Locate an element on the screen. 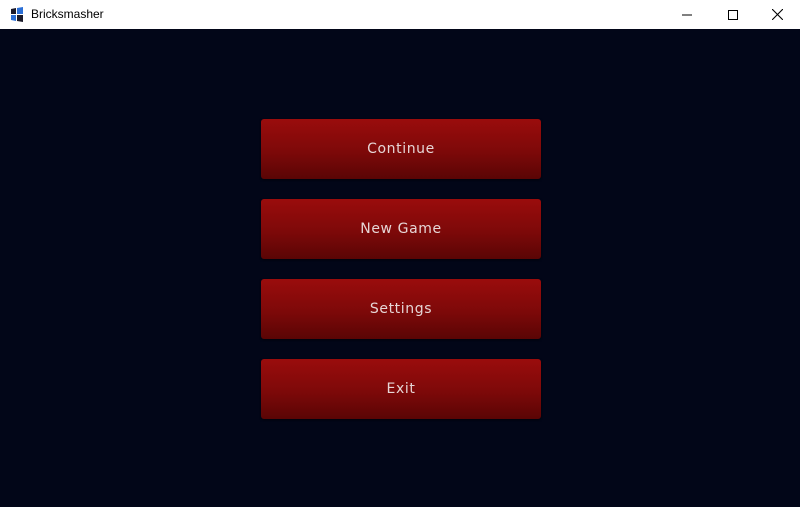  settings-label: Settings is located at coordinates (401, 309).